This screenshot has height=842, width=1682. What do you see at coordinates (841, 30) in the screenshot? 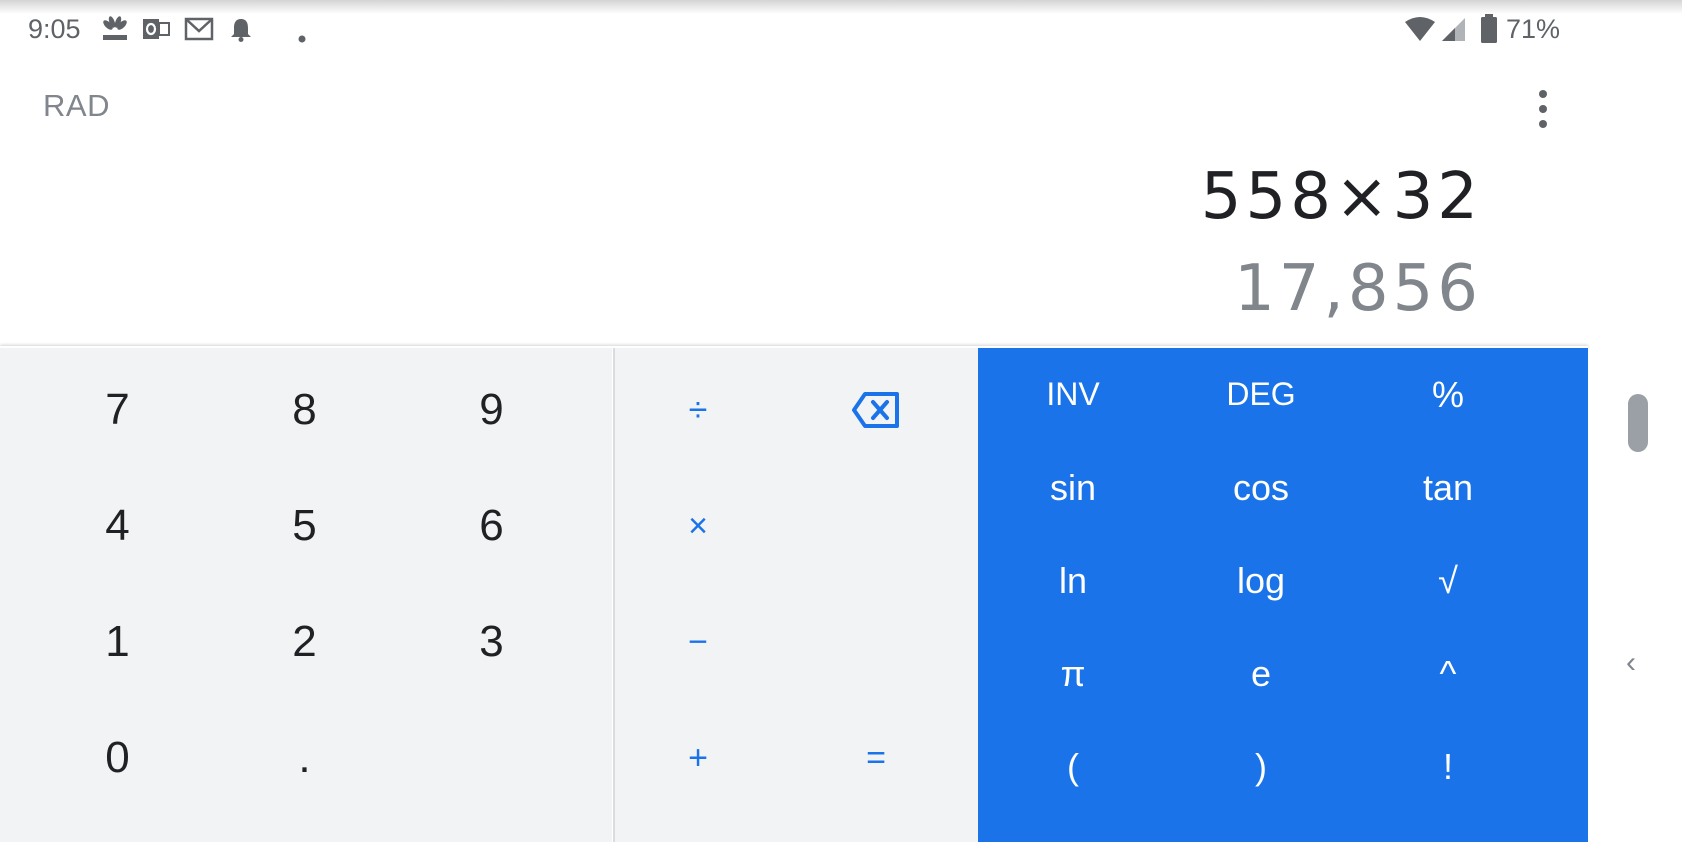
I see `status-bar: 9:05 71%` at bounding box center [841, 30].